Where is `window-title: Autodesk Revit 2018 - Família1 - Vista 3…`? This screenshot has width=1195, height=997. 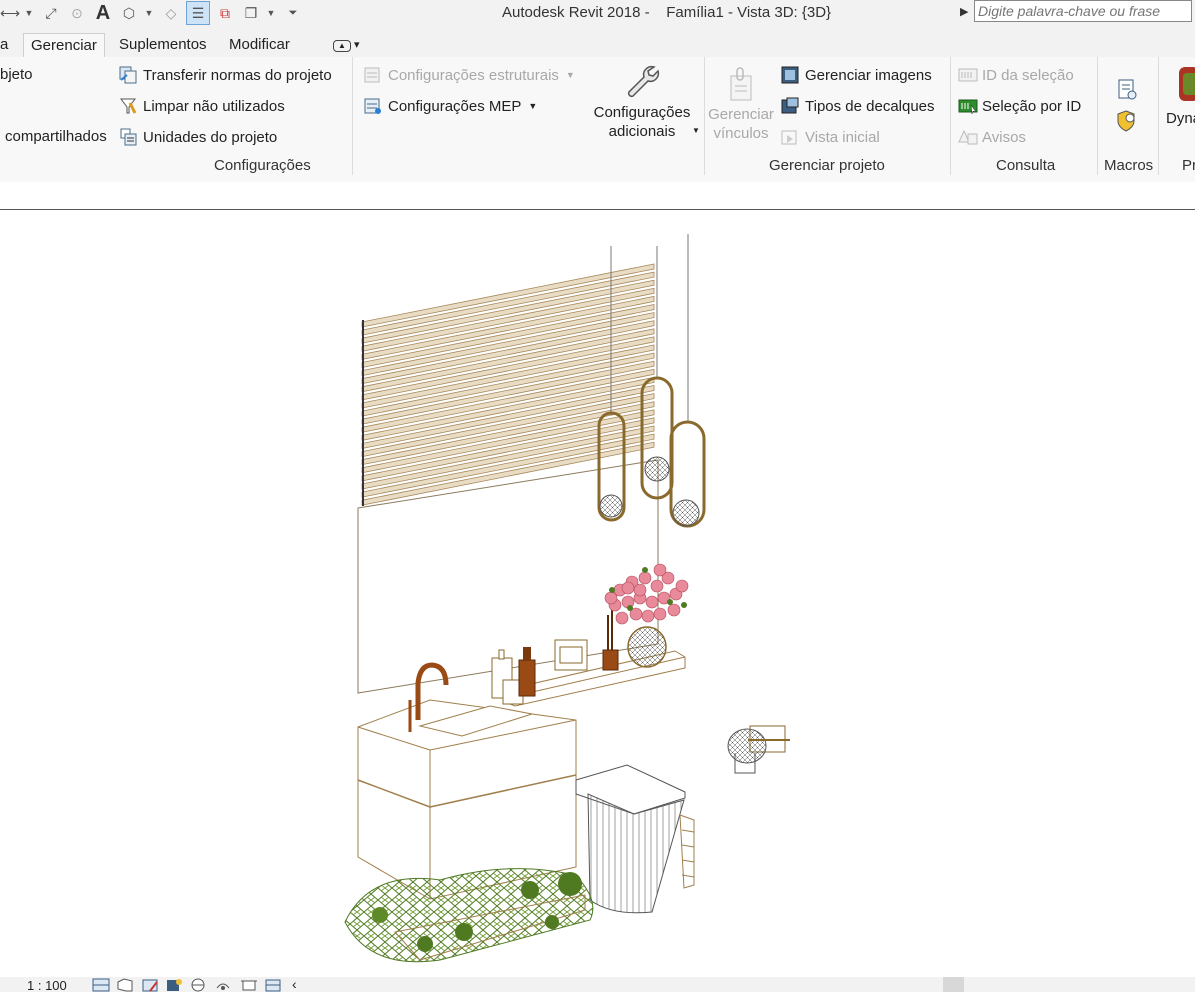 window-title: Autodesk Revit 2018 - Família1 - Vista 3… is located at coordinates (666, 12).